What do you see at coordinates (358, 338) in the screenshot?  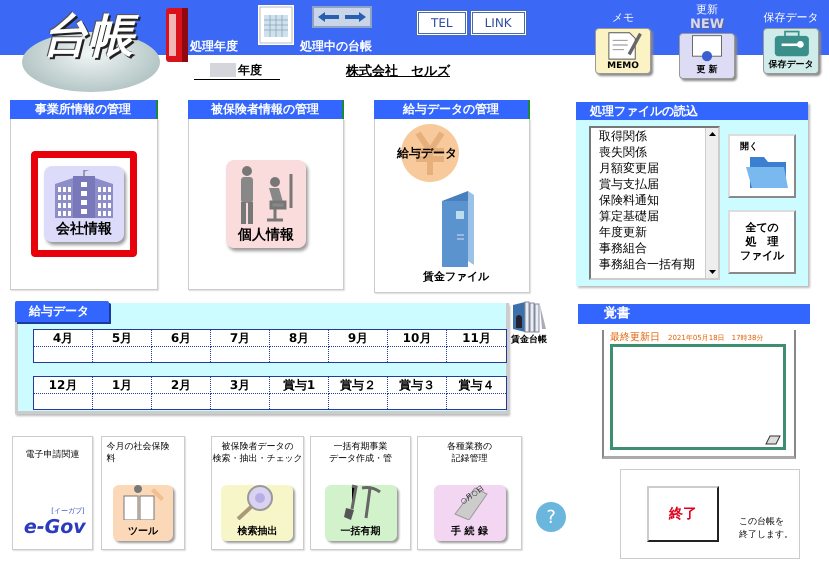 I see `month-header-cell: 9月` at bounding box center [358, 338].